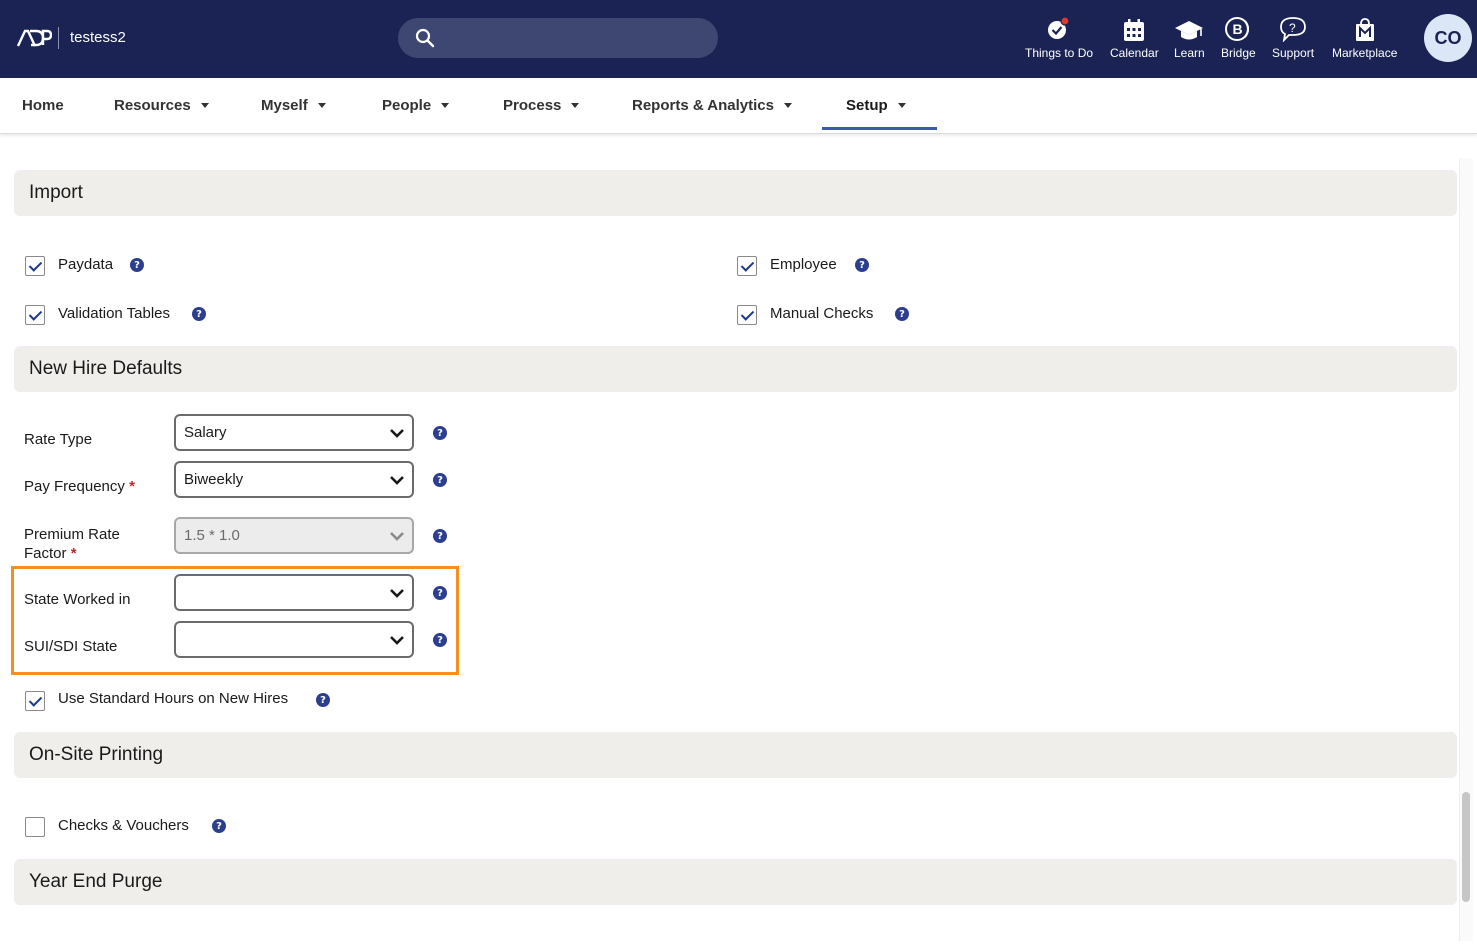 The height and width of the screenshot is (951, 1477). What do you see at coordinates (822, 313) in the screenshot?
I see `manual-checks-label: Manual Checks` at bounding box center [822, 313].